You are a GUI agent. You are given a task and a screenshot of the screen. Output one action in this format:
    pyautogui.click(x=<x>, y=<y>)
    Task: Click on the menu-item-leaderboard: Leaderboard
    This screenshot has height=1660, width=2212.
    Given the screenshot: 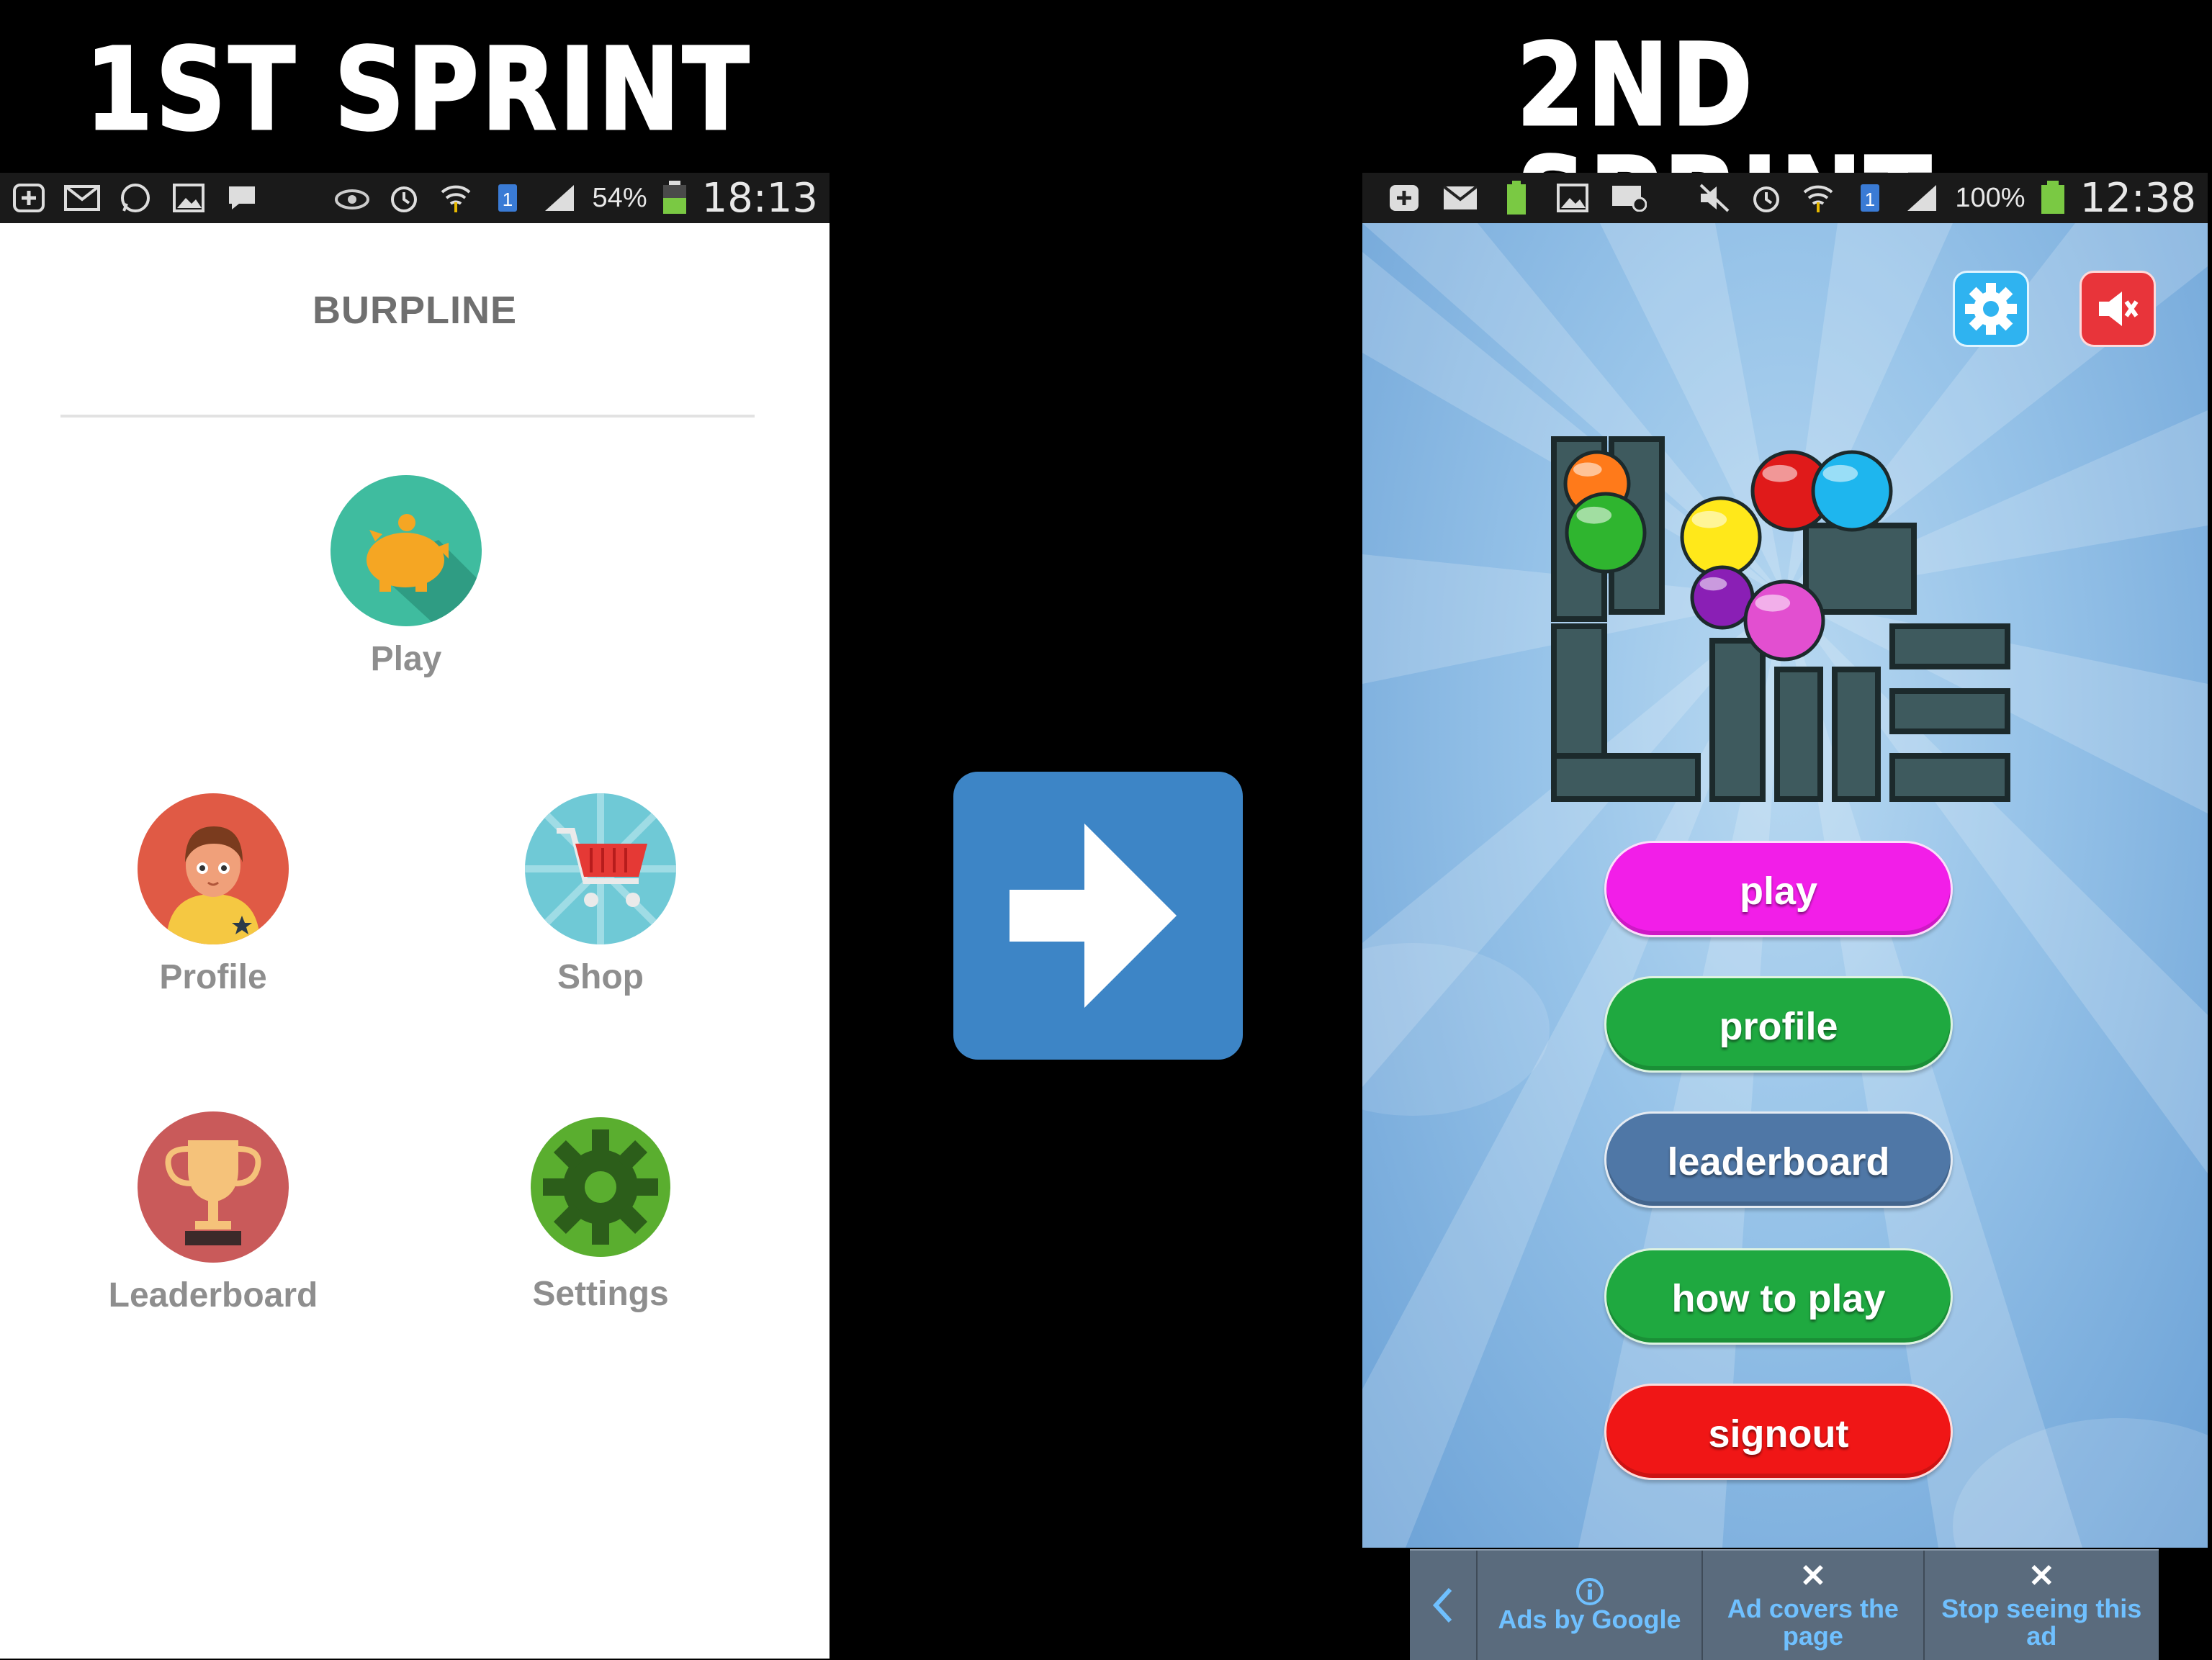 What is the action you would take?
    pyautogui.click(x=213, y=1213)
    